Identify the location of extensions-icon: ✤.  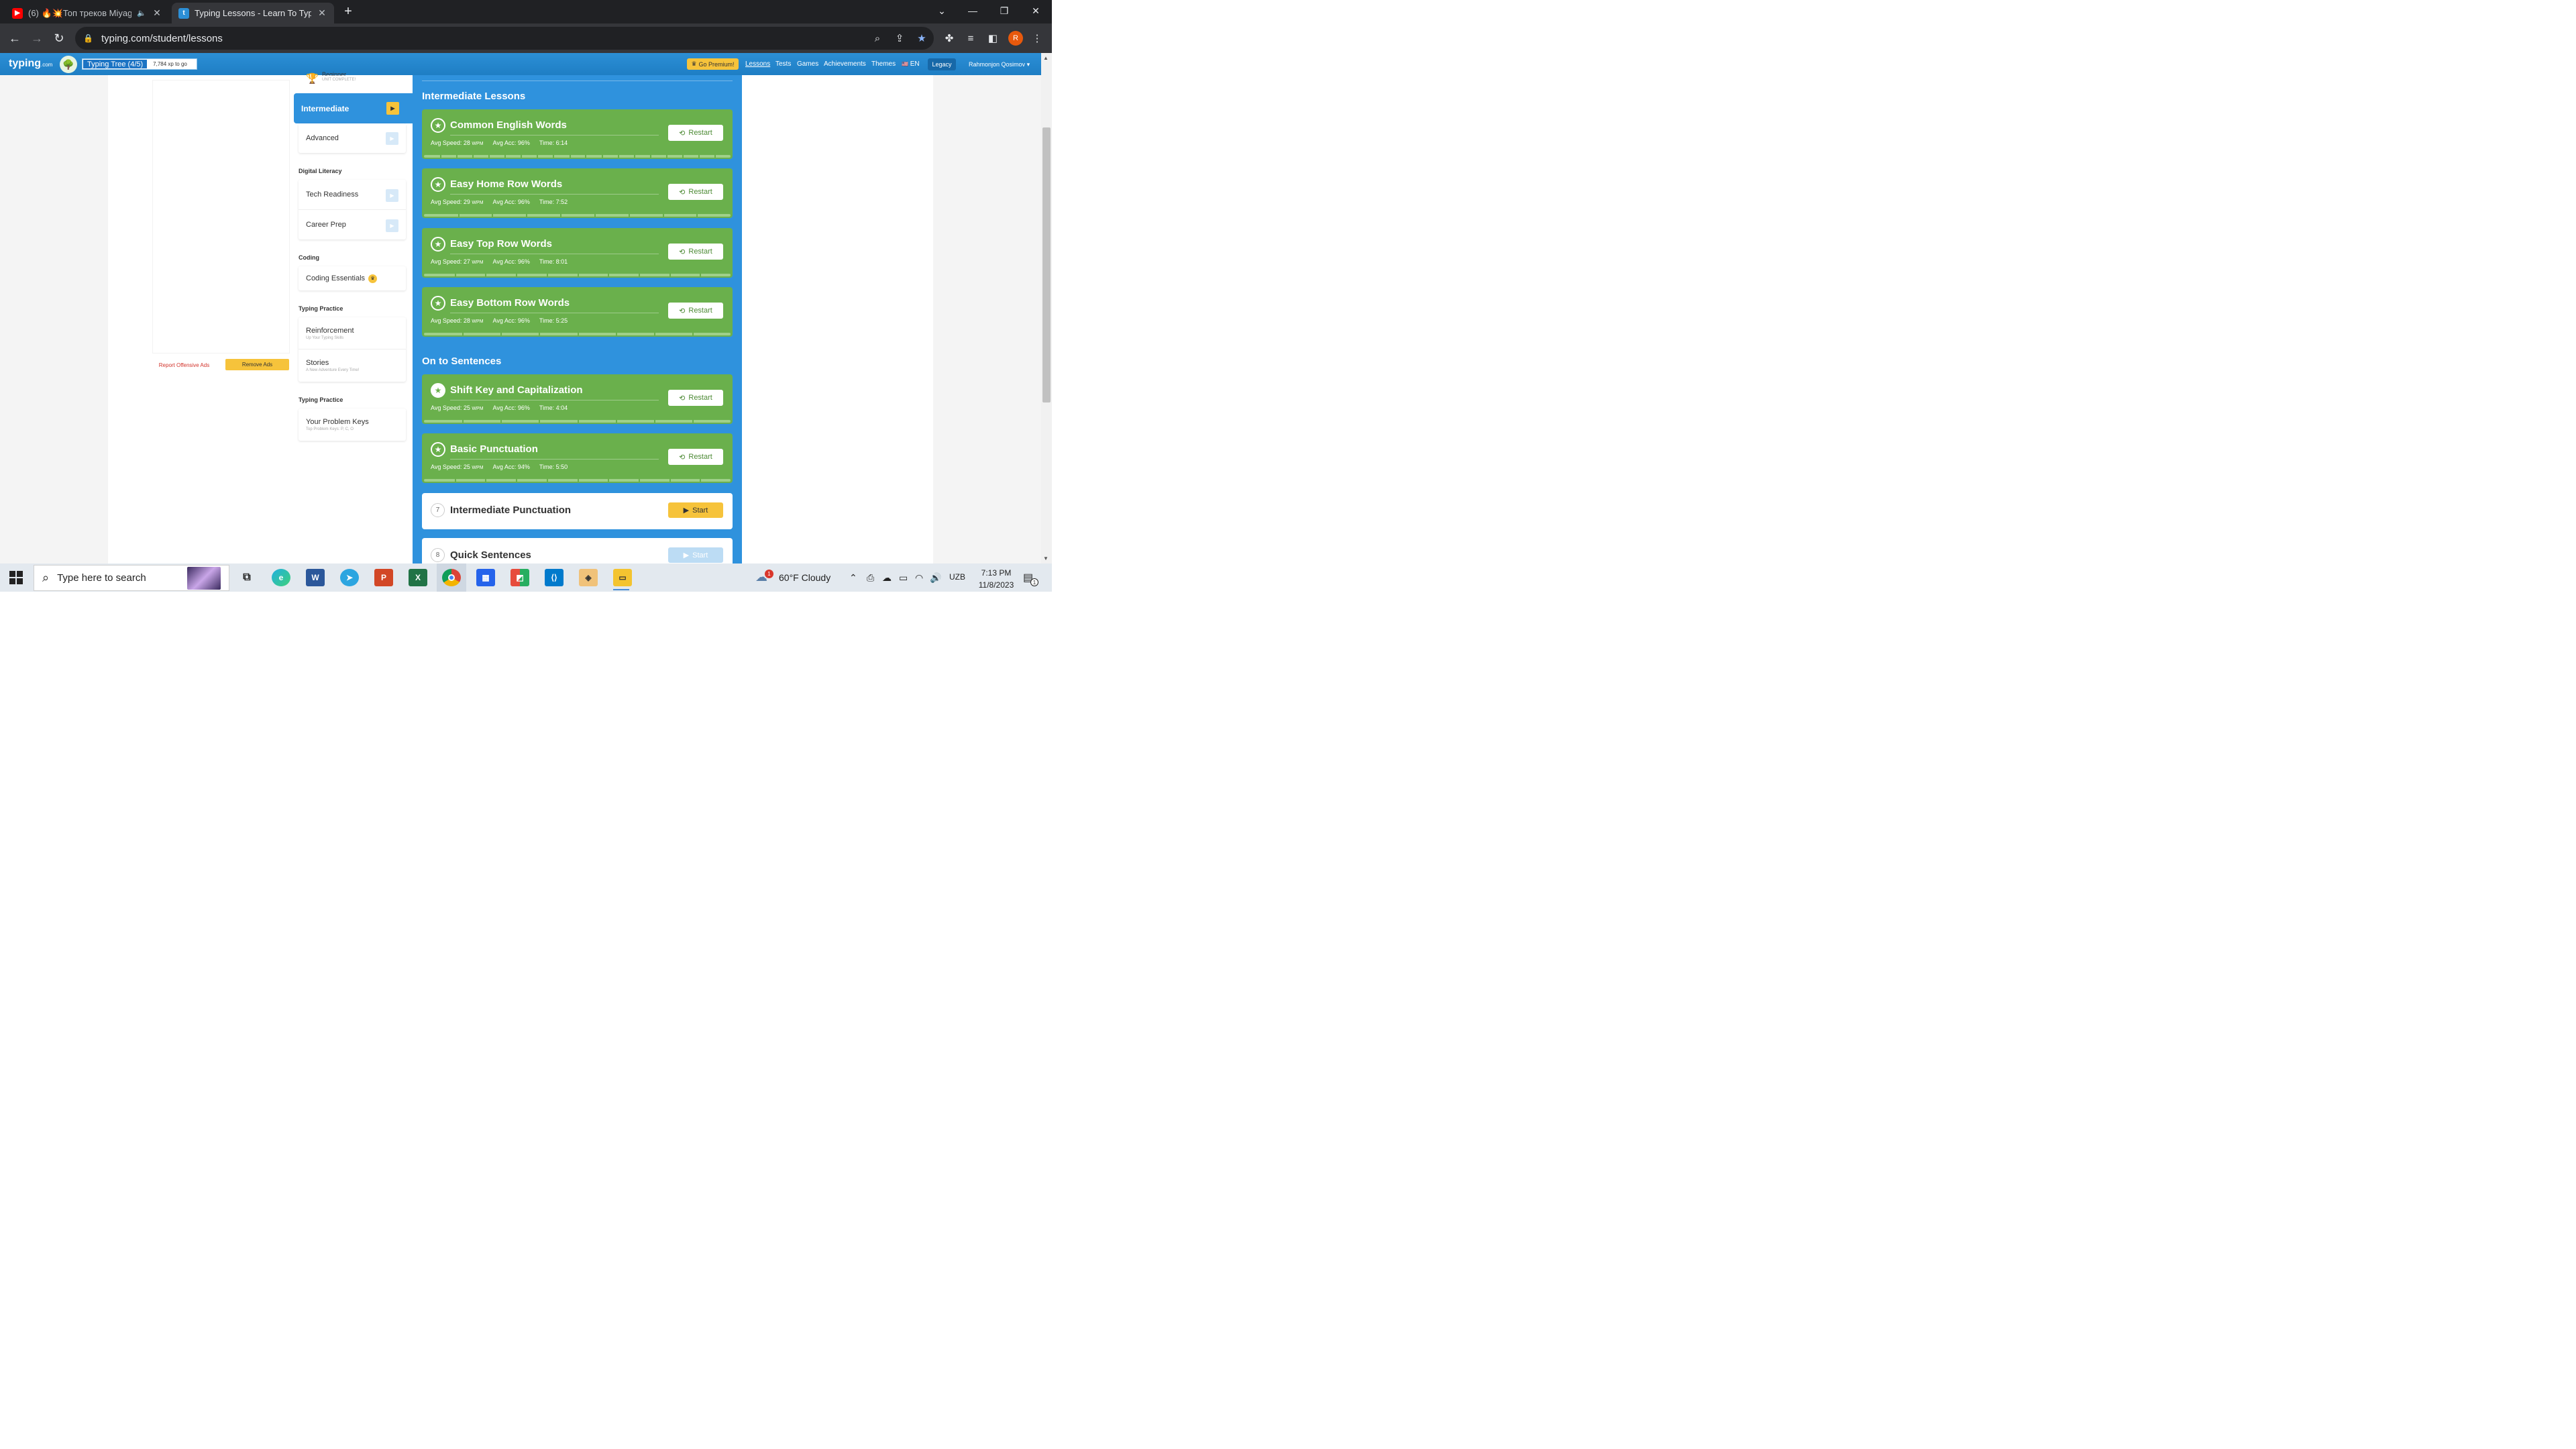
(949, 38).